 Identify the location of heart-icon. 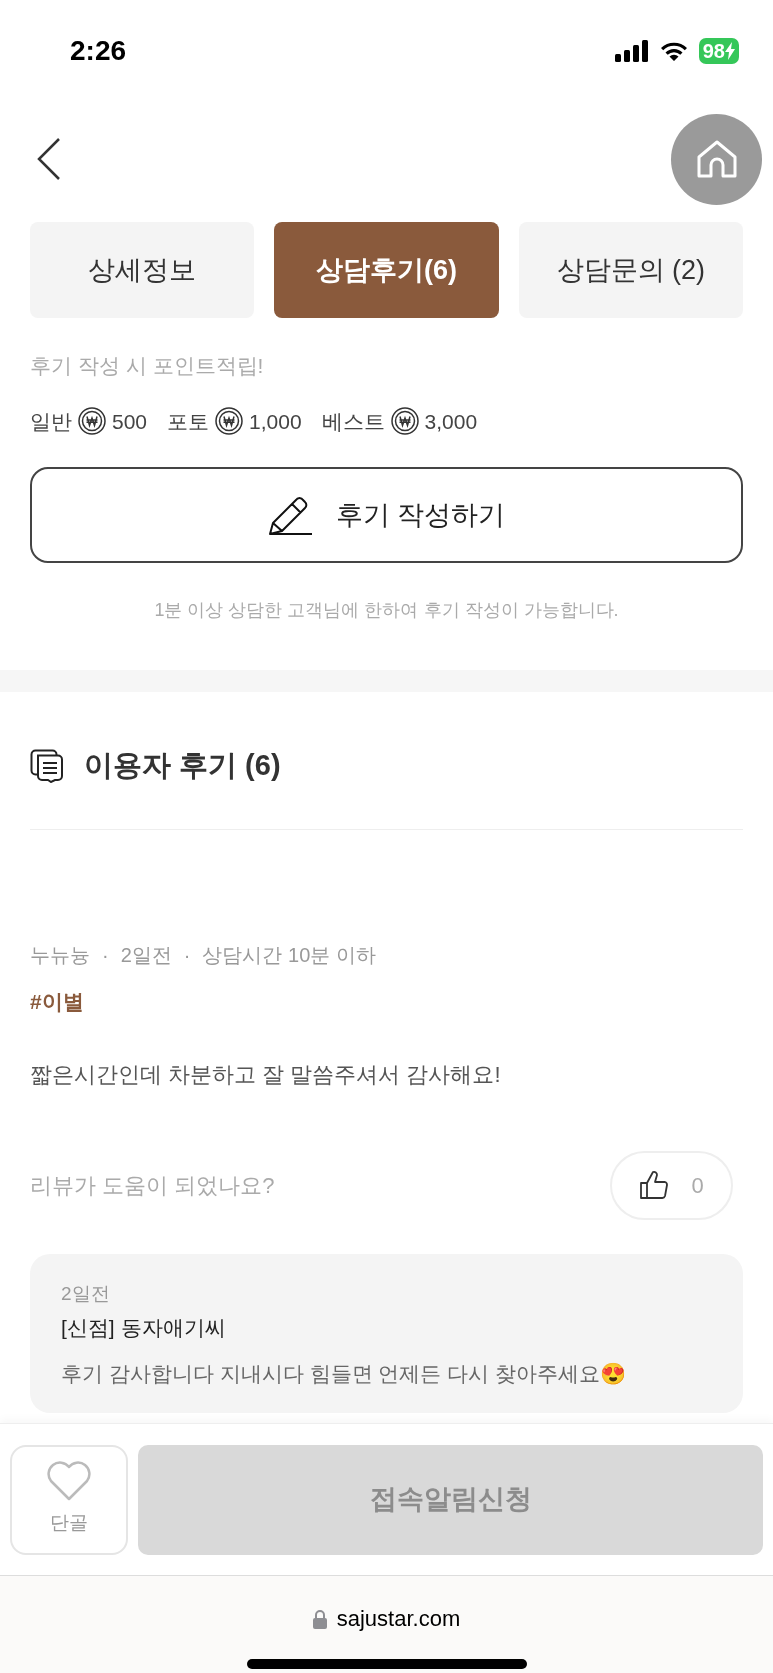
(69, 1481).